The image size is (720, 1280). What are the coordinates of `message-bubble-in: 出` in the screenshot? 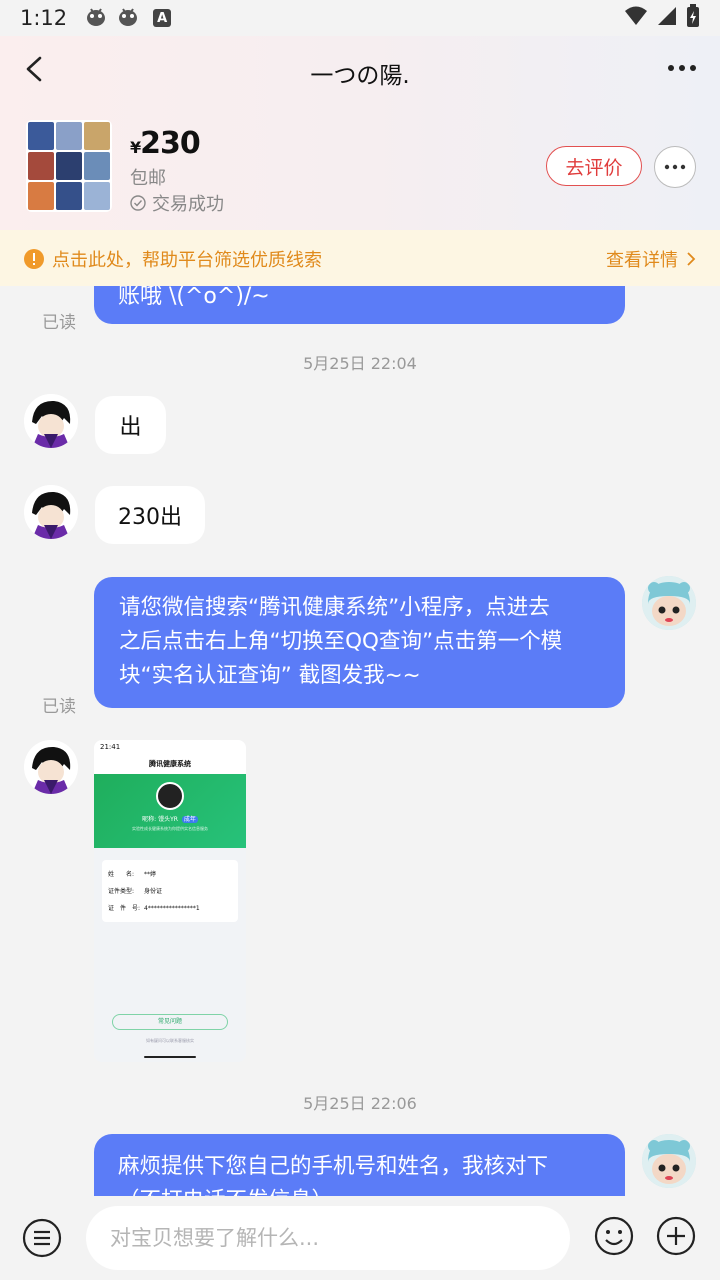 It's located at (130, 425).